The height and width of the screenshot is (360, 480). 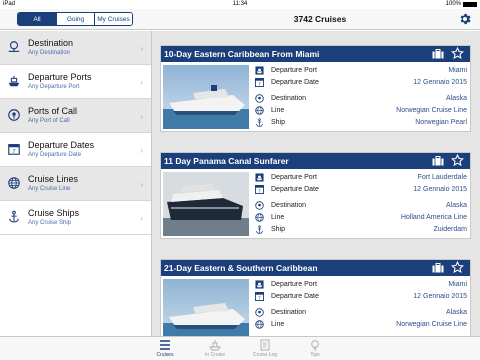 What do you see at coordinates (265, 345) in the screenshot?
I see `notebook-icon` at bounding box center [265, 345].